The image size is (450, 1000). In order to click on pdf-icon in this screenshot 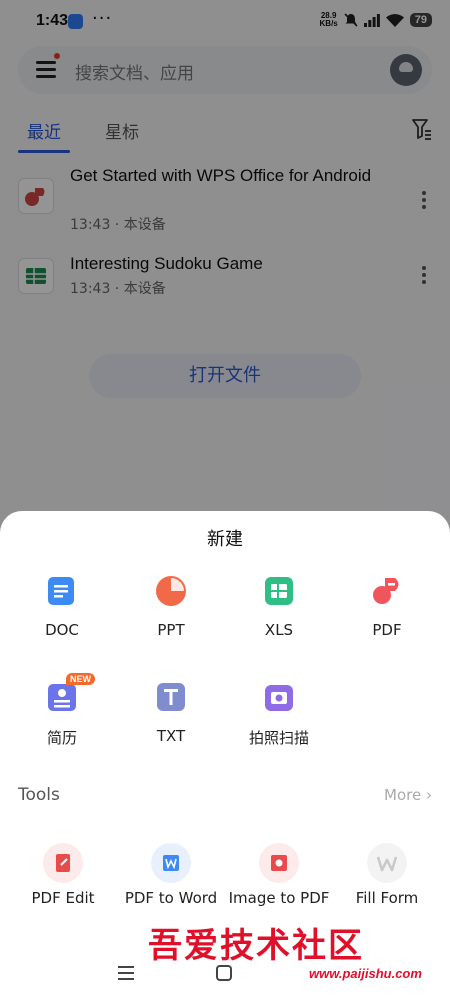, I will do `click(386, 591)`.